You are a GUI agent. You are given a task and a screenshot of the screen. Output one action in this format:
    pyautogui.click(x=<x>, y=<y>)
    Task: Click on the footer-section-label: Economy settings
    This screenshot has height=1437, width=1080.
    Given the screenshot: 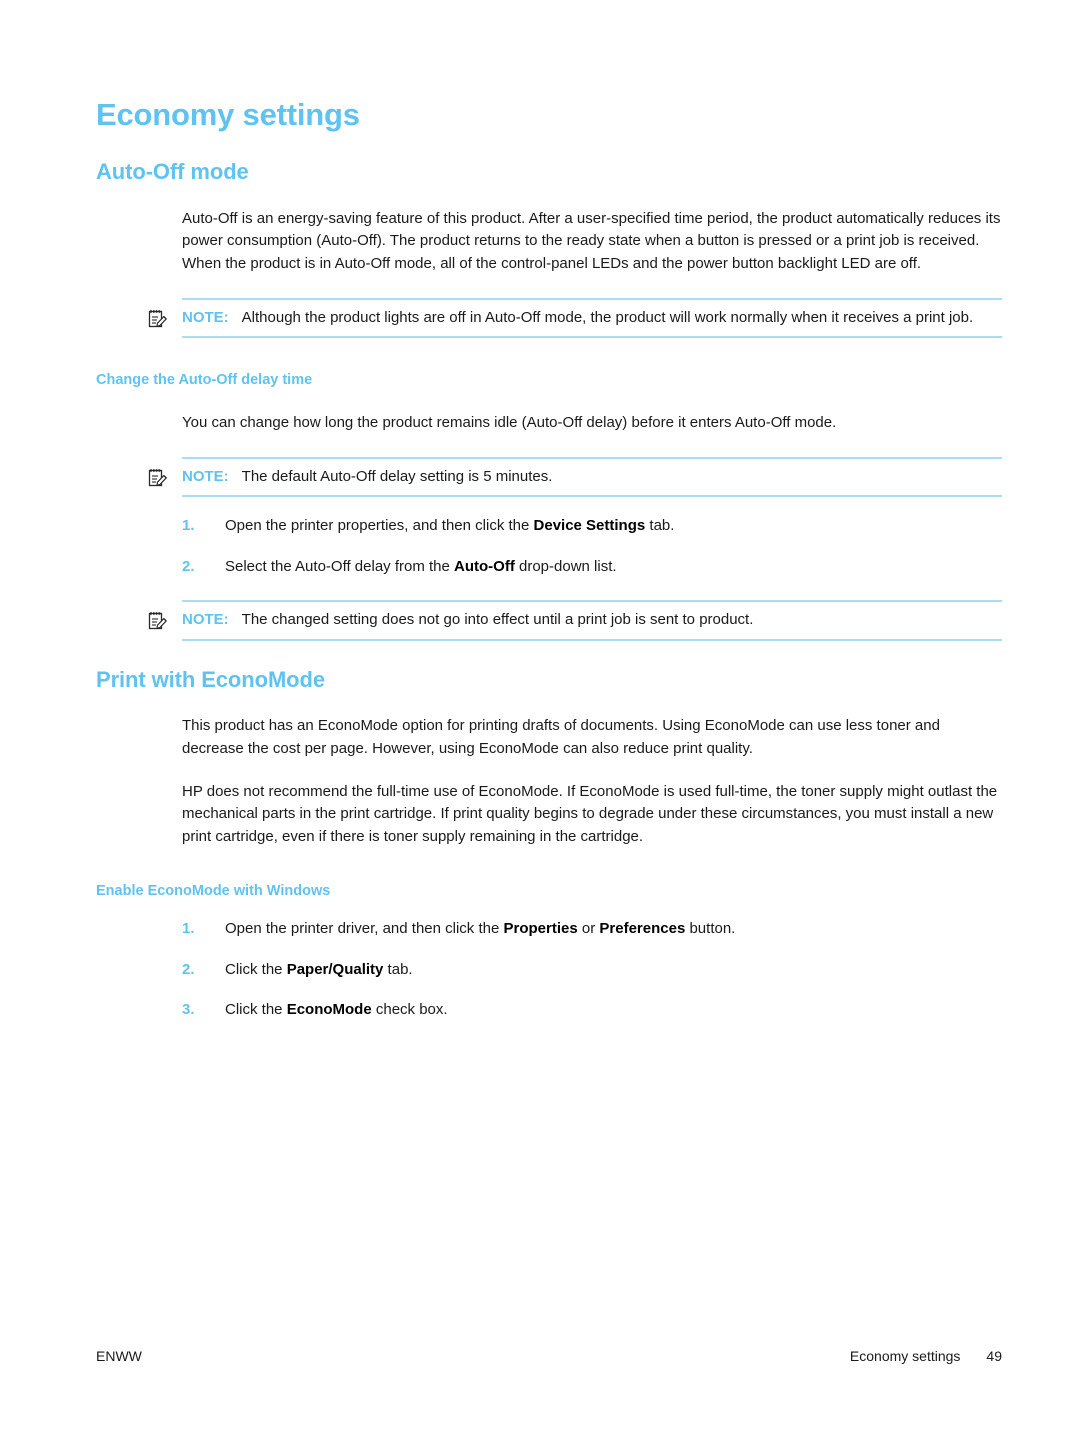 What is the action you would take?
    pyautogui.click(x=905, y=1356)
    